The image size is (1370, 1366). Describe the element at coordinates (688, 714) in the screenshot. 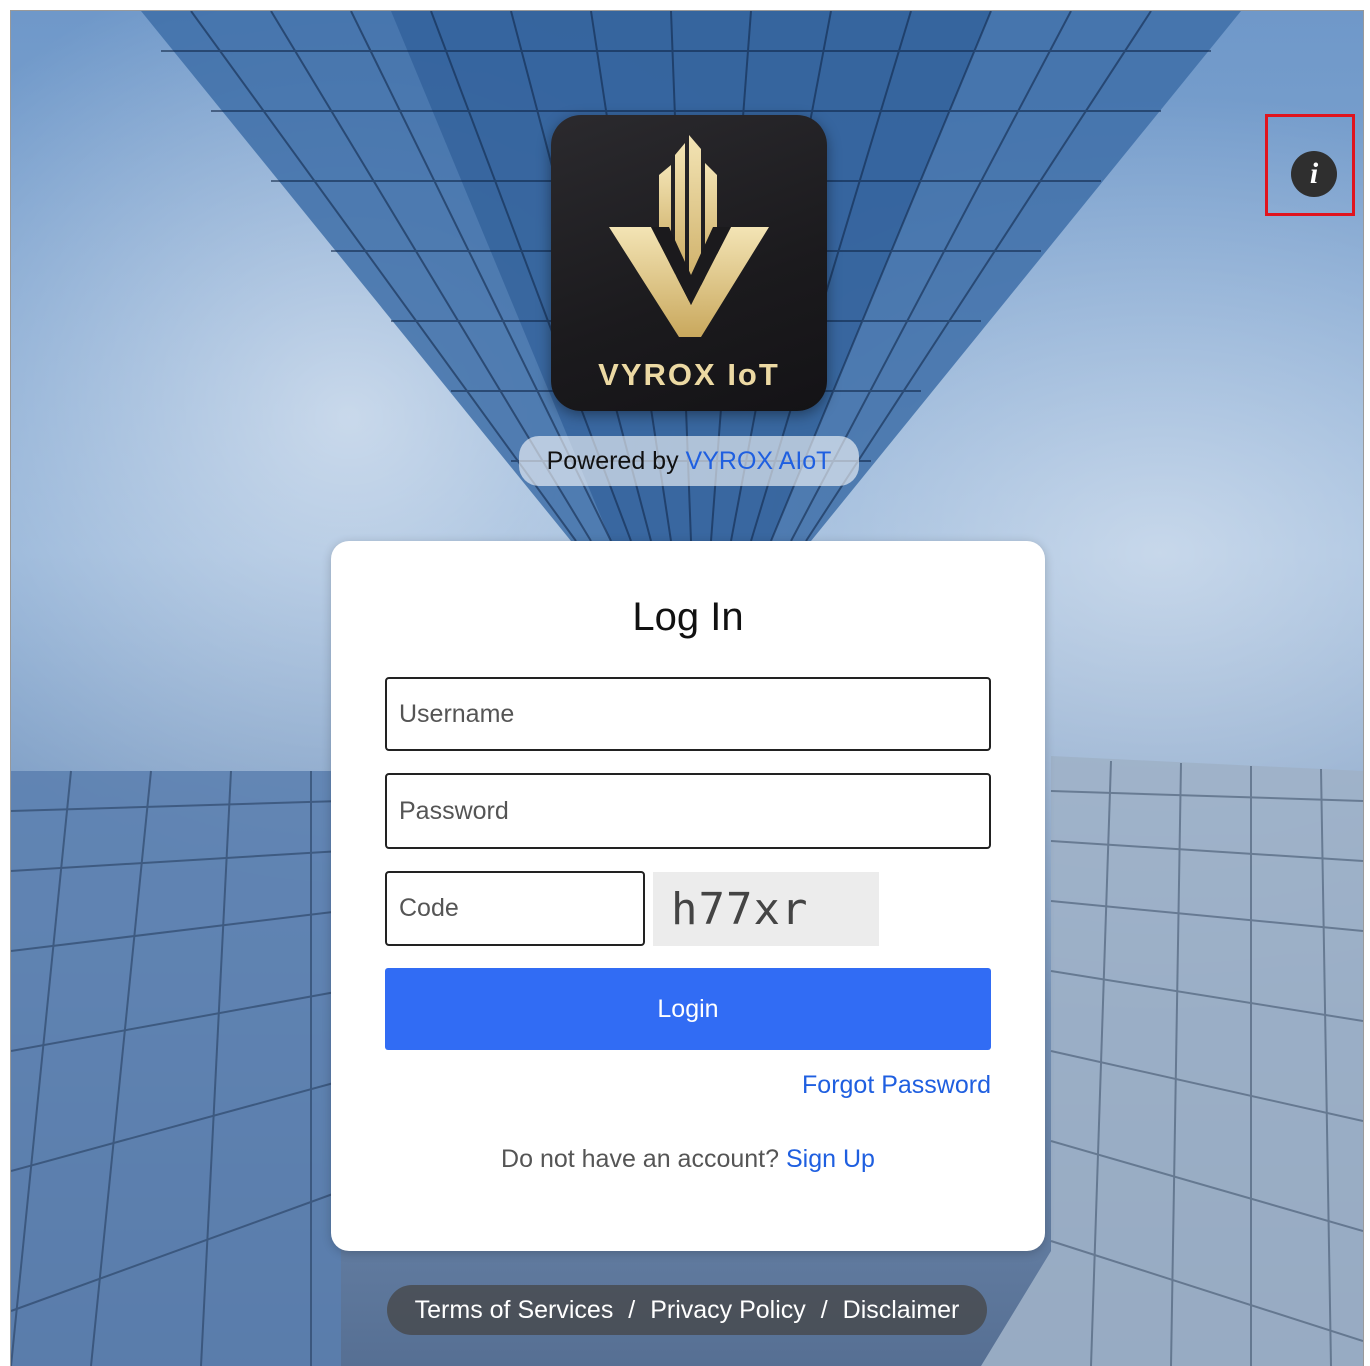

I see `username-input` at that location.